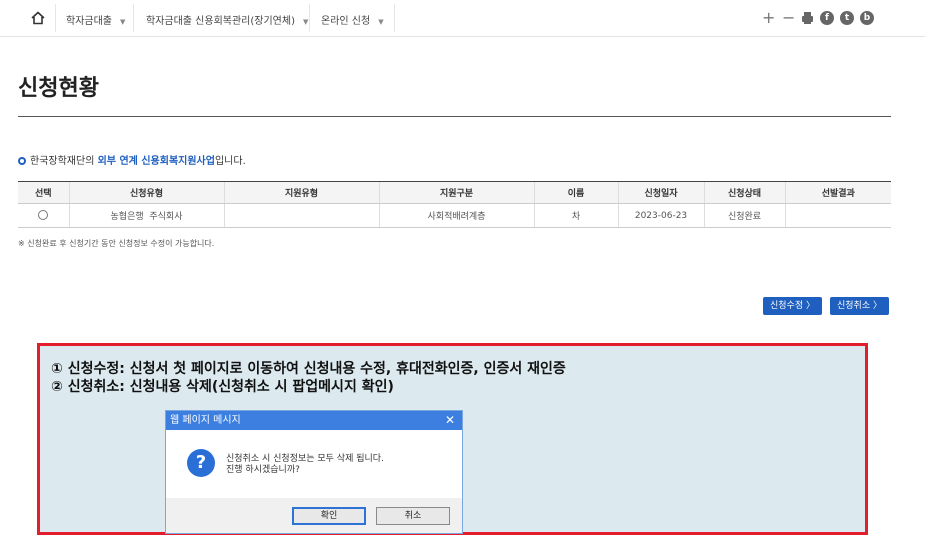 This screenshot has height=542, width=925. What do you see at coordinates (64, 161) in the screenshot?
I see `intro-prefix: 한국장학재단의` at bounding box center [64, 161].